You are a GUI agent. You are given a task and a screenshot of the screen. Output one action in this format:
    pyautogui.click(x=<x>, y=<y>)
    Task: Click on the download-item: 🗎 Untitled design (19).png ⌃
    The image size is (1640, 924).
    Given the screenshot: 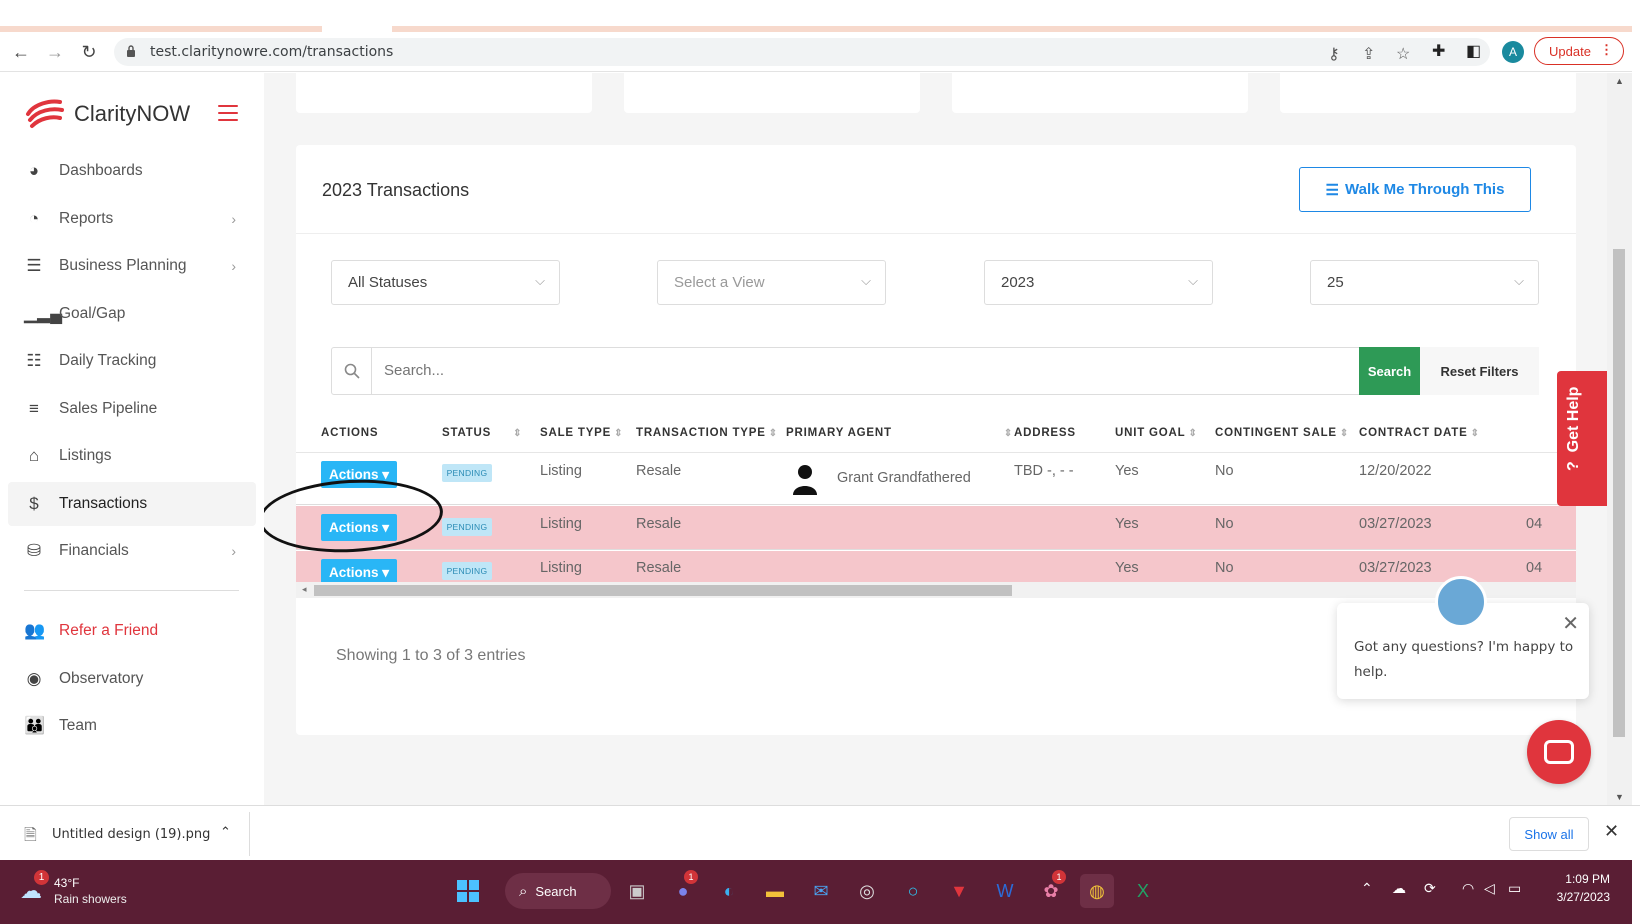 What is the action you would take?
    pyautogui.click(x=128, y=834)
    